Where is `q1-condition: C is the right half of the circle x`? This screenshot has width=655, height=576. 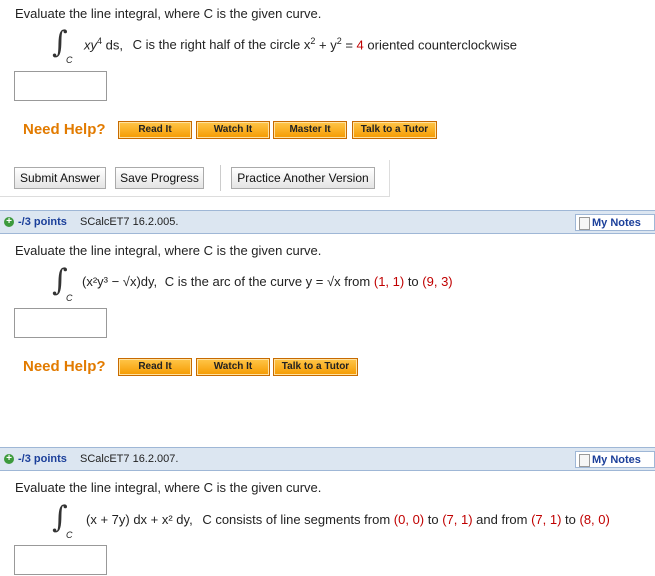
q1-condition: C is the right half of the circle x is located at coordinates (221, 45).